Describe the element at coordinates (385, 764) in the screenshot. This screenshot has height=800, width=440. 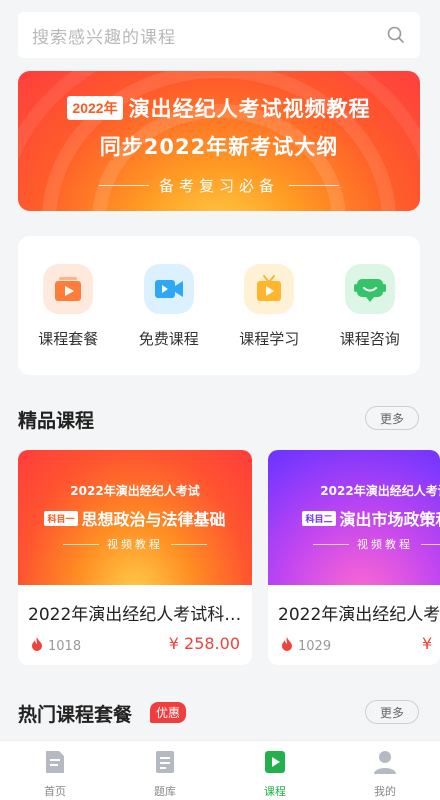
I see `user-icon` at that location.